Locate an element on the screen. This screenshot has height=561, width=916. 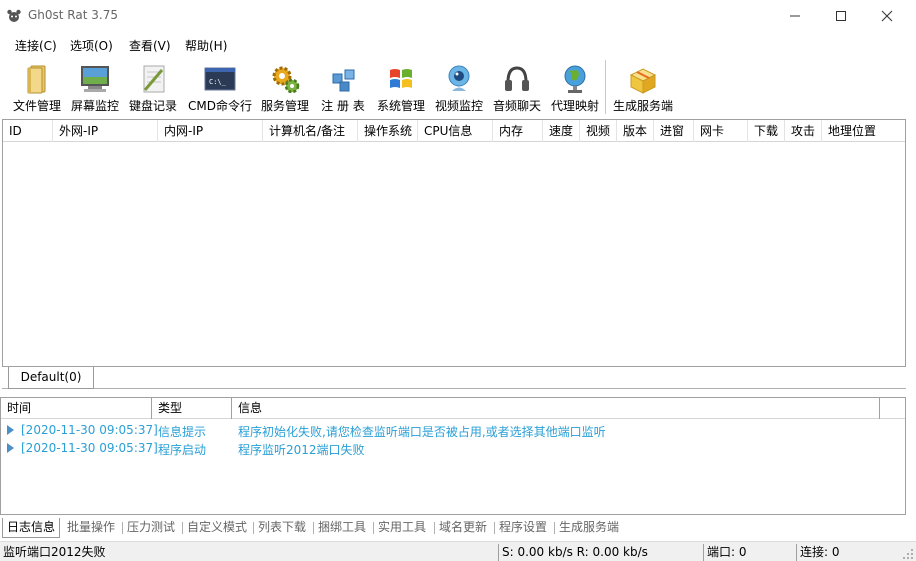
tab-default: Default(0) is located at coordinates (51, 378).